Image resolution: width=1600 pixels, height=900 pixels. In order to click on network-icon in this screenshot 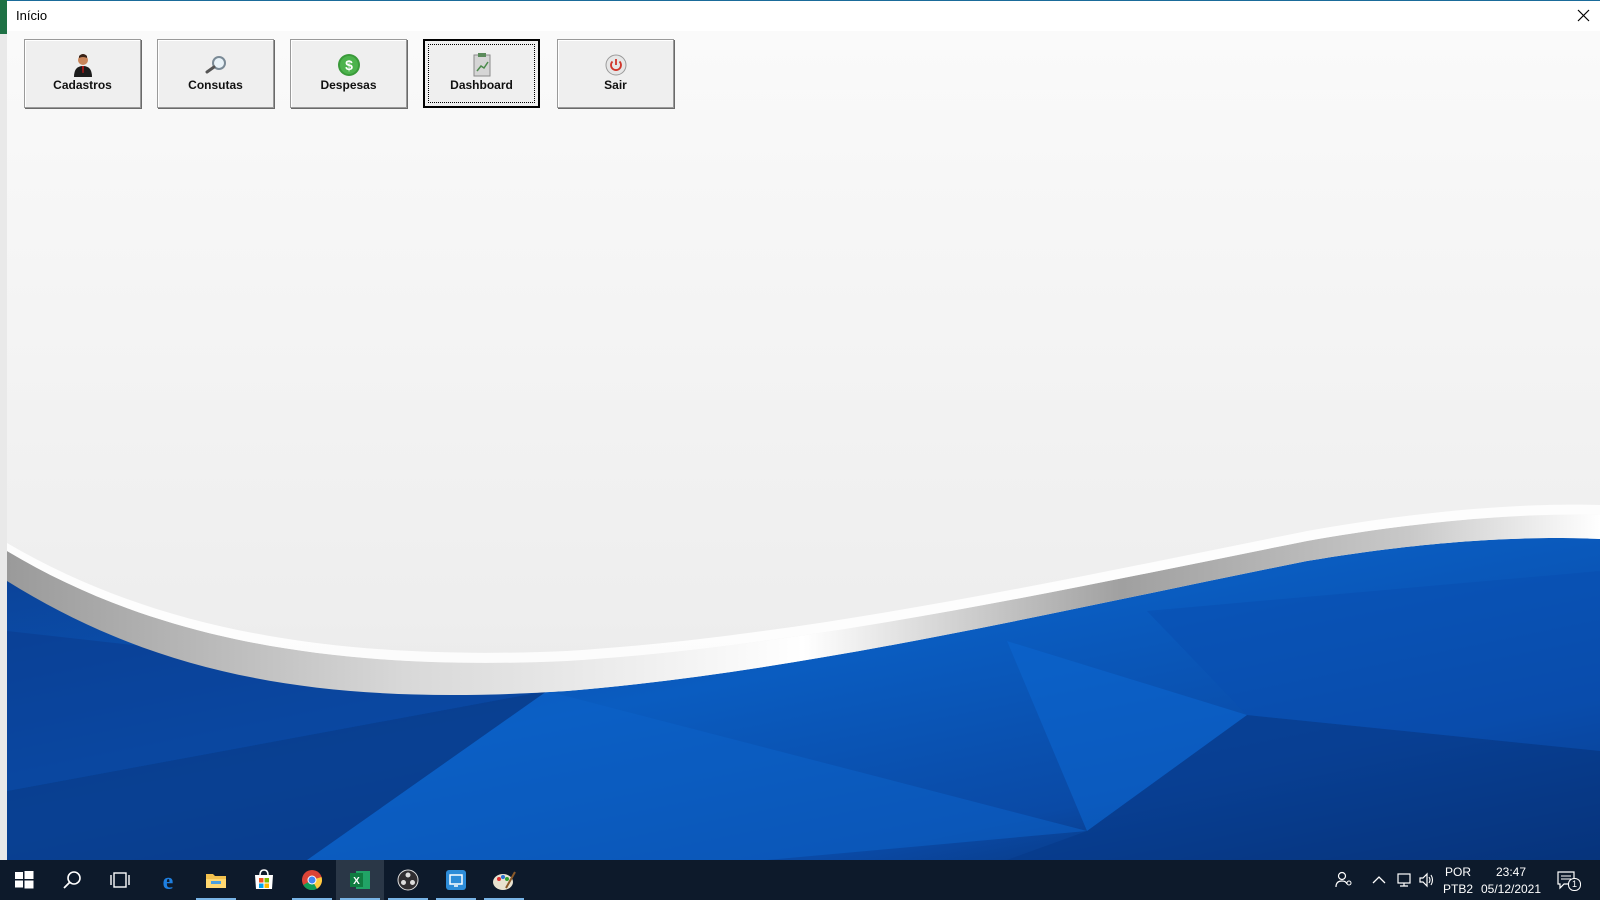, I will do `click(1404, 880)`.